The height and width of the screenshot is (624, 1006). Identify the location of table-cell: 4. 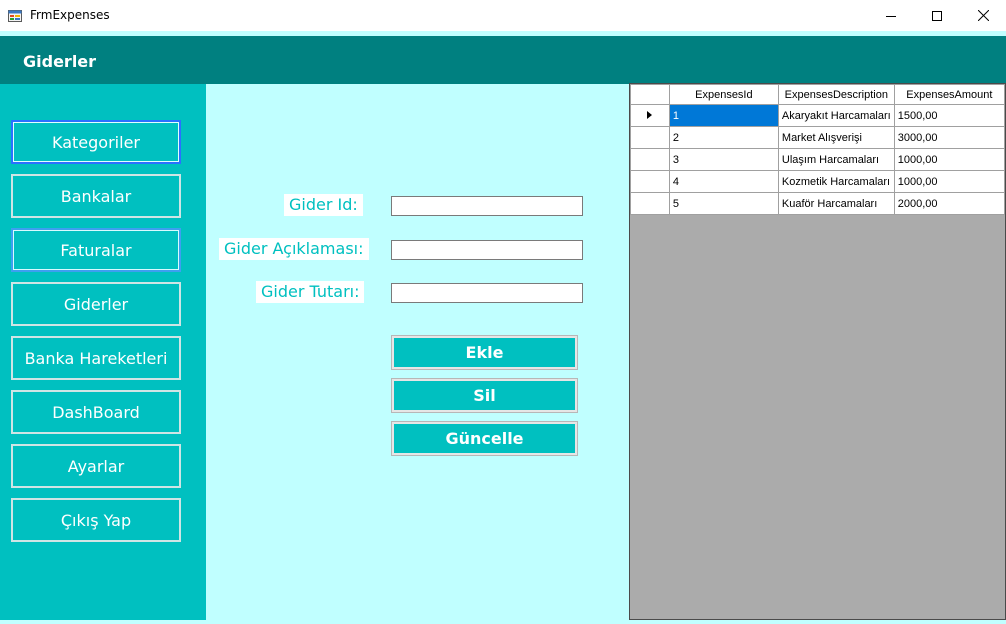
(723, 181).